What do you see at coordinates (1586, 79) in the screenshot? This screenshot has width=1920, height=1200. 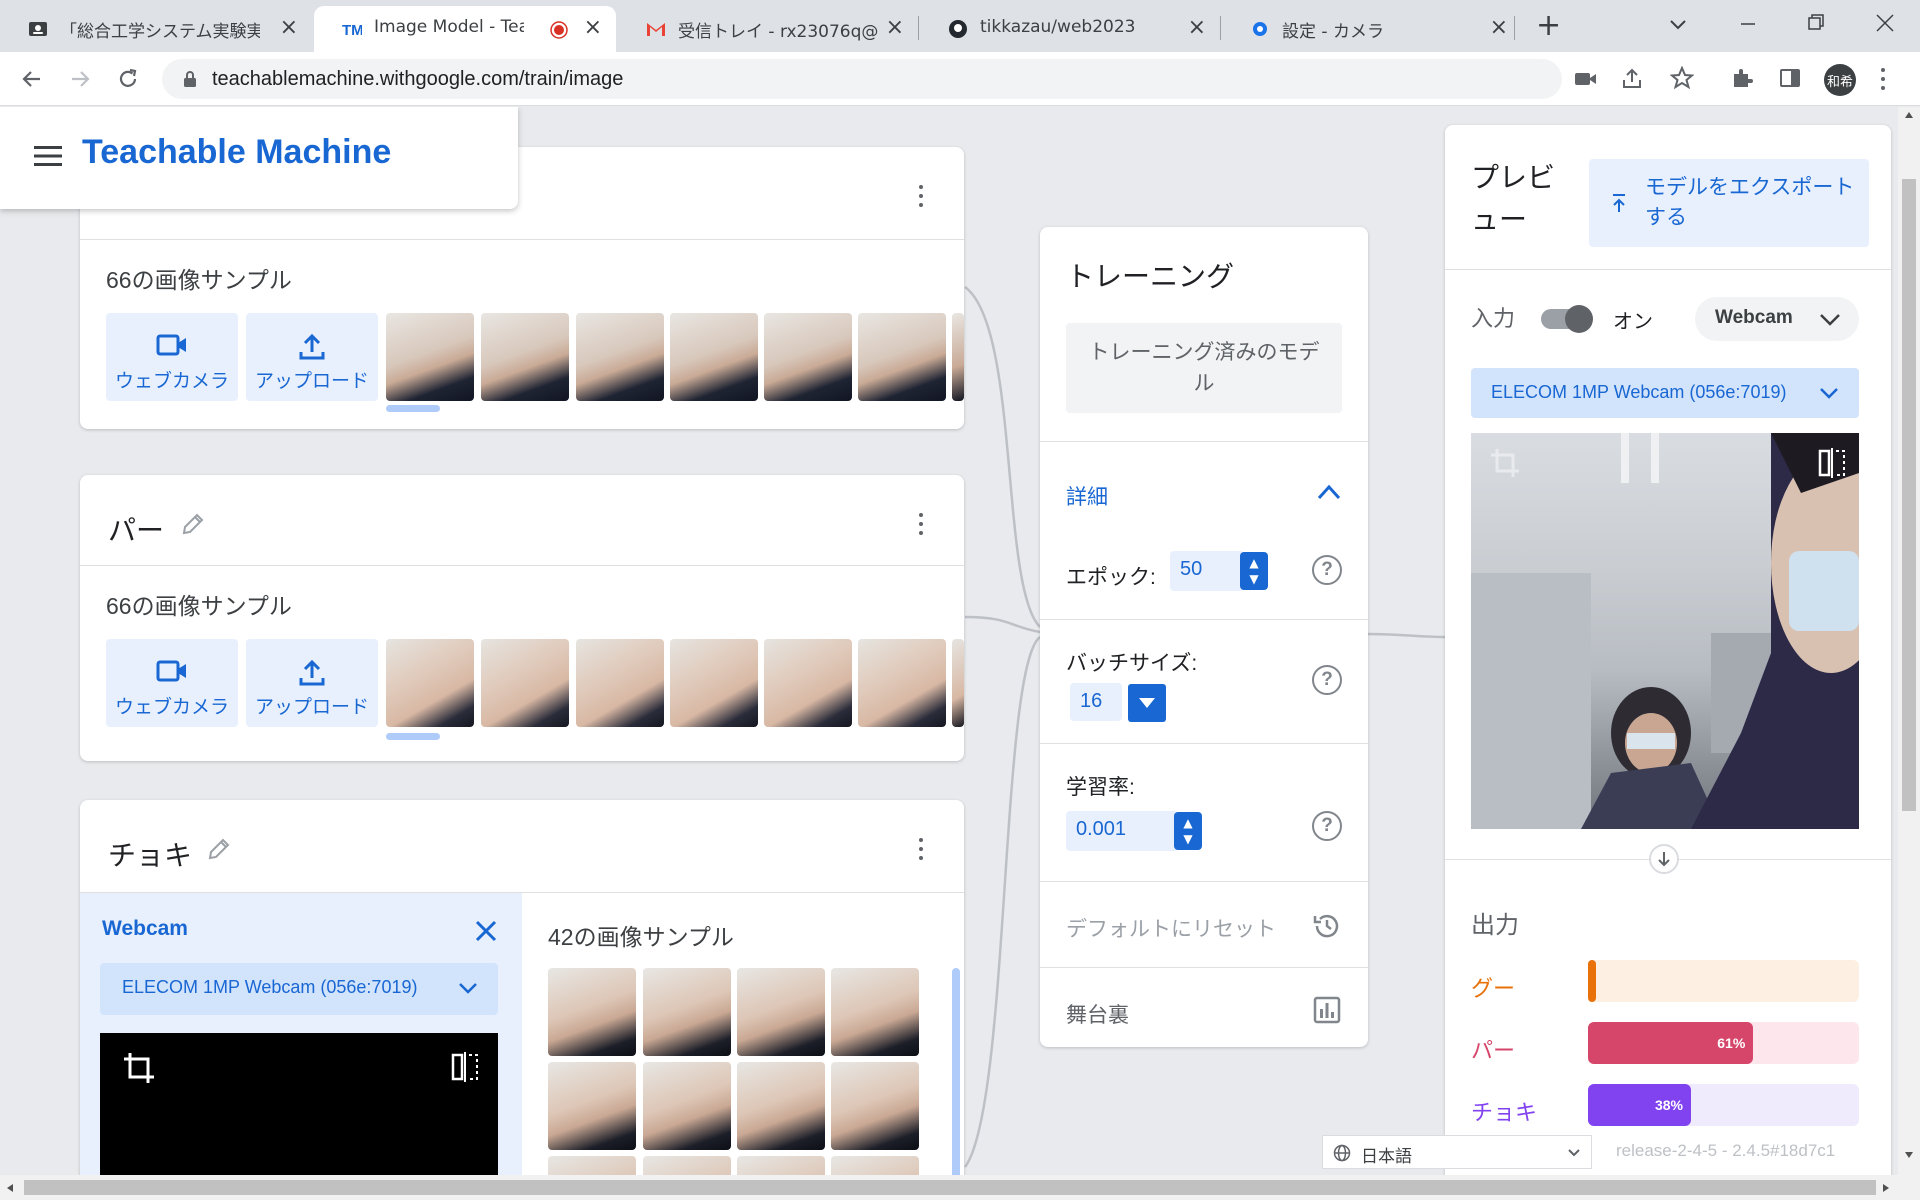 I see `camera-in-use-icon` at bounding box center [1586, 79].